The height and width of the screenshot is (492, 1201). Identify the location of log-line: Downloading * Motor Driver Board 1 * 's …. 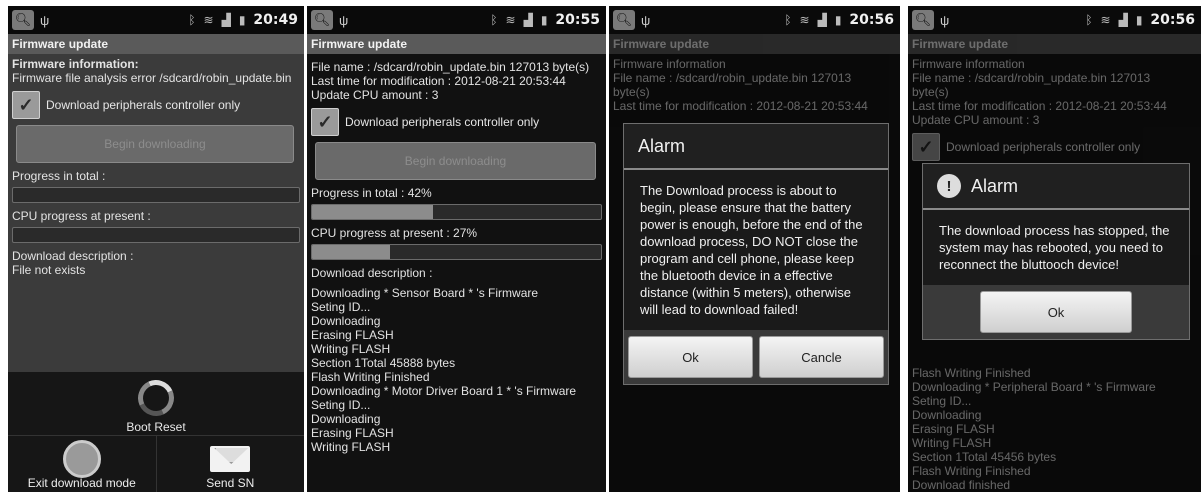
(444, 391).